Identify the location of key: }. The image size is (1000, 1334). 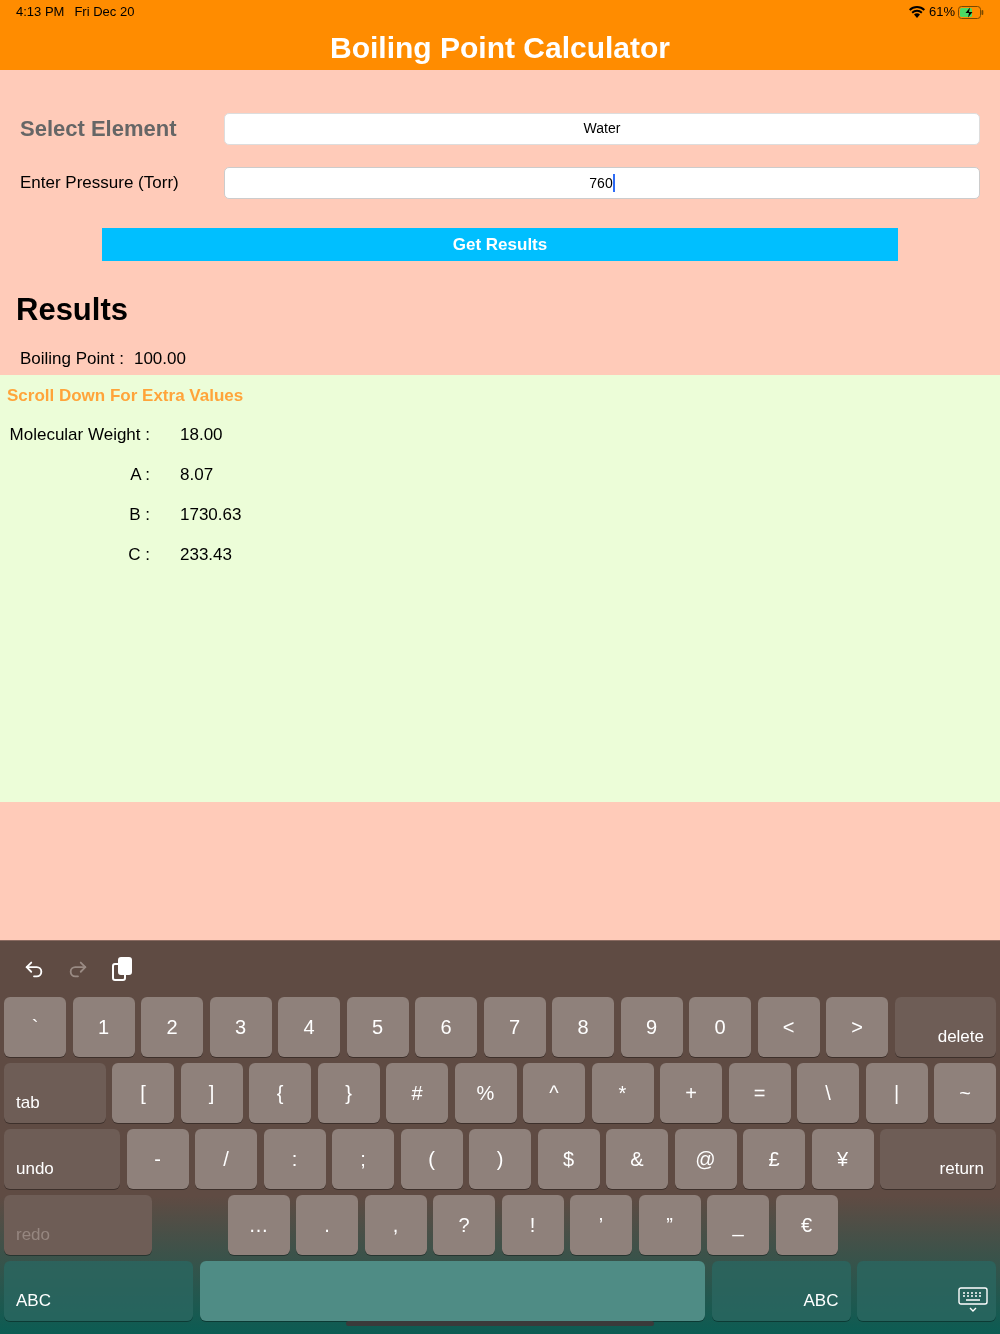
(348, 1093).